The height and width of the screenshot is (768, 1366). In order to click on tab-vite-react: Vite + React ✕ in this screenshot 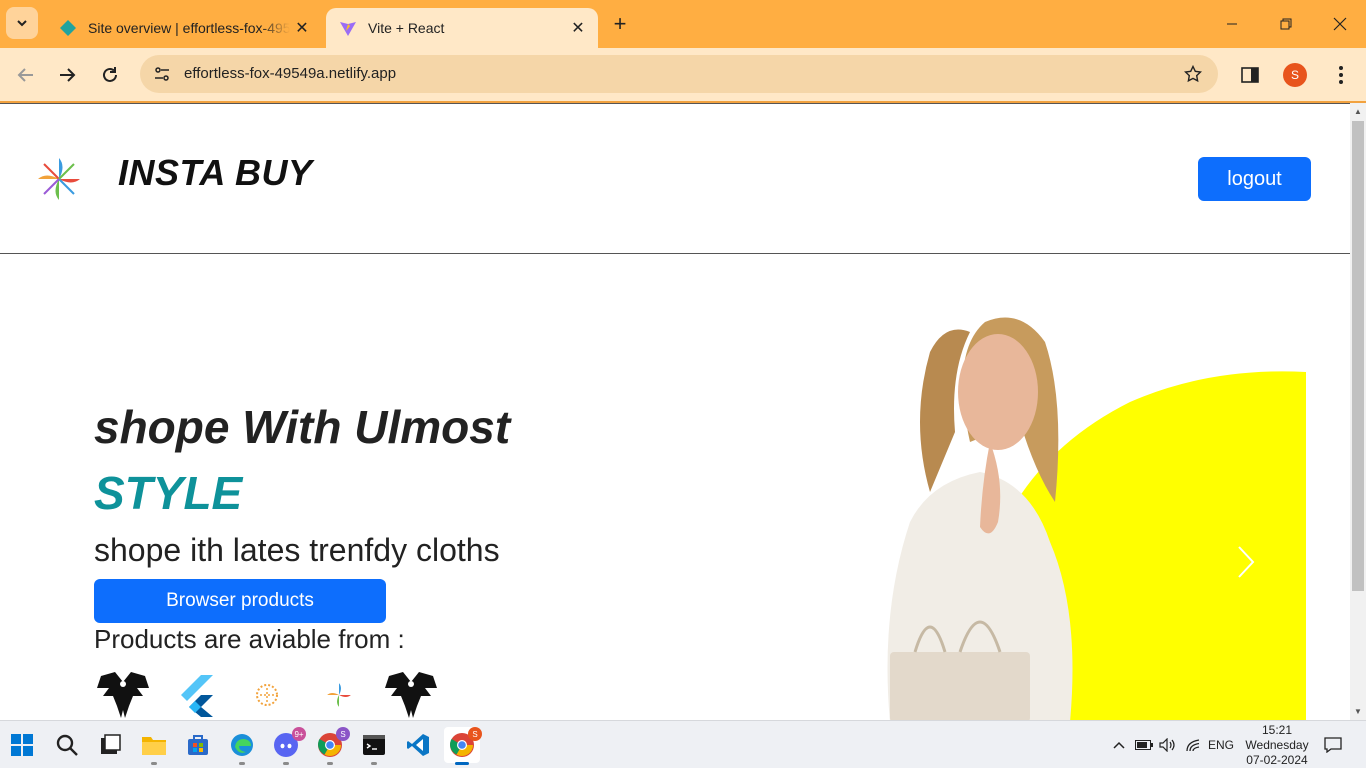, I will do `click(462, 28)`.